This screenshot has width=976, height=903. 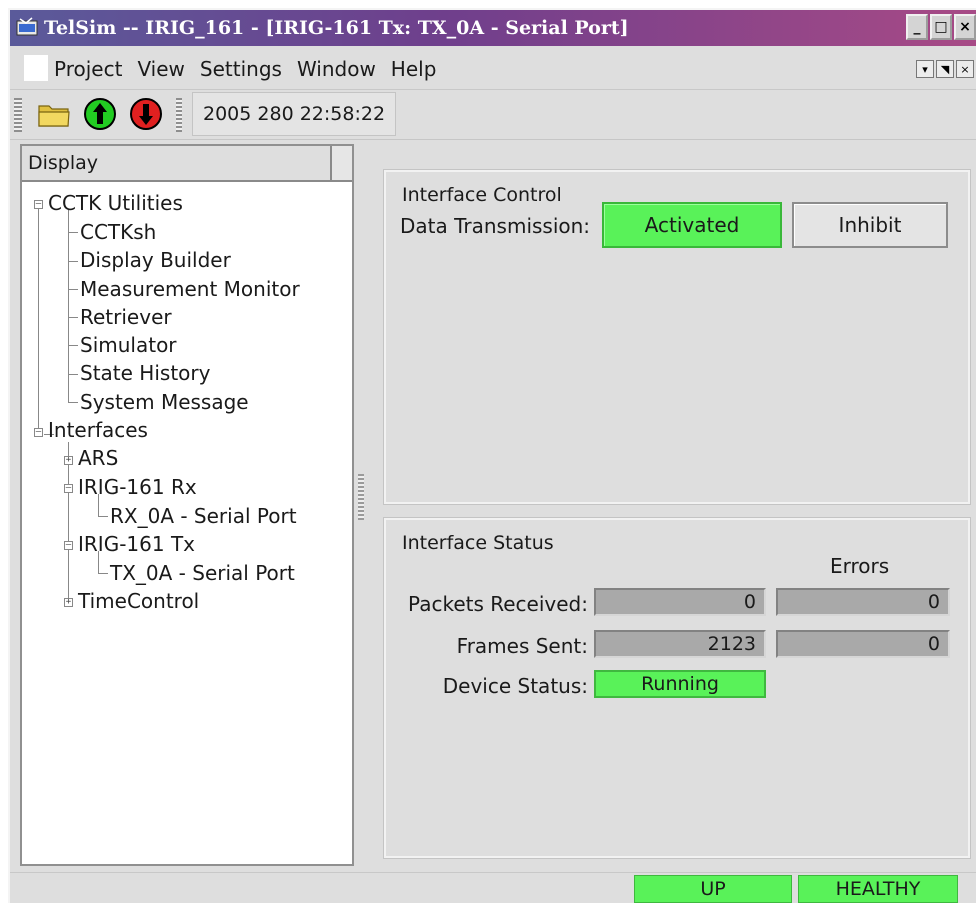 I want to click on health-status-indicator: HEALTHY, so click(x=878, y=889).